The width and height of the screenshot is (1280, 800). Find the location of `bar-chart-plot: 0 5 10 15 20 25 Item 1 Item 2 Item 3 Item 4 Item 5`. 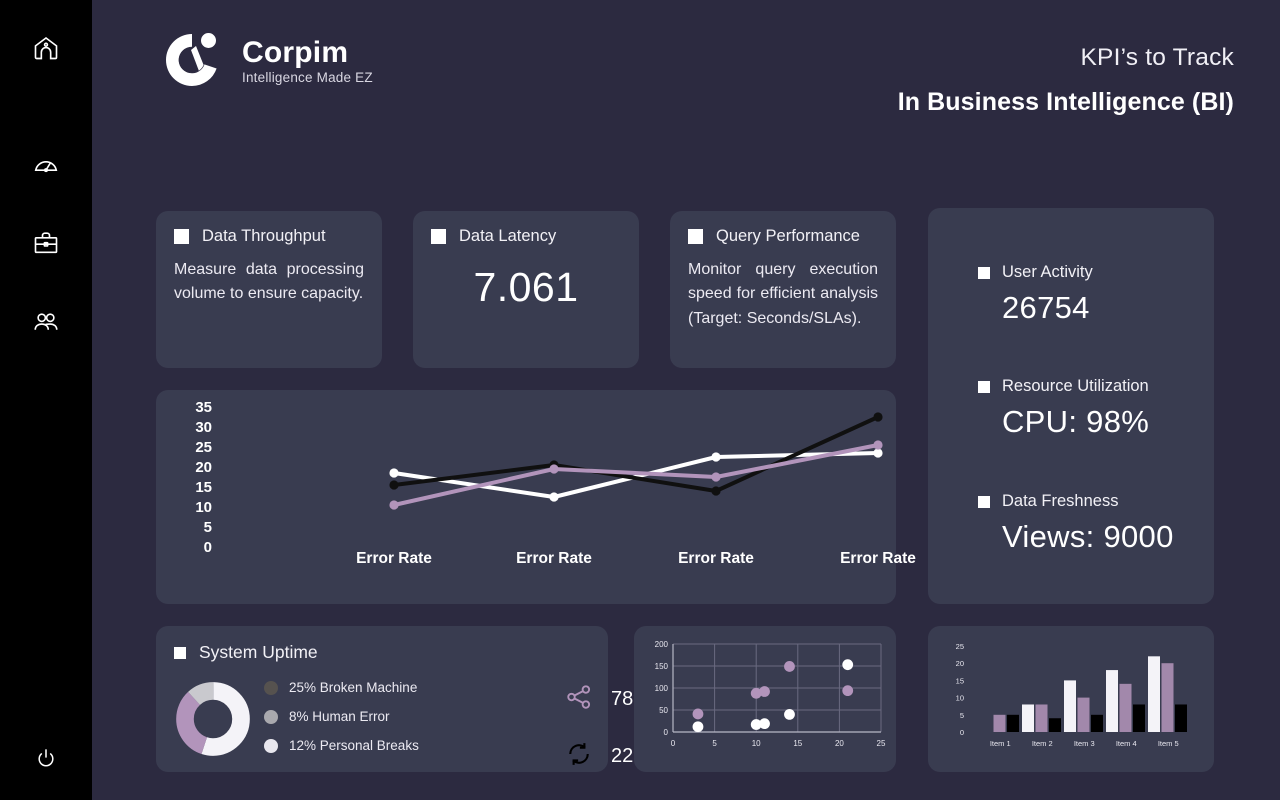

bar-chart-plot: 0 5 10 15 20 25 Item 1 Item 2 Item 3 Item 4 Item 5 is located at coordinates (1071, 695).